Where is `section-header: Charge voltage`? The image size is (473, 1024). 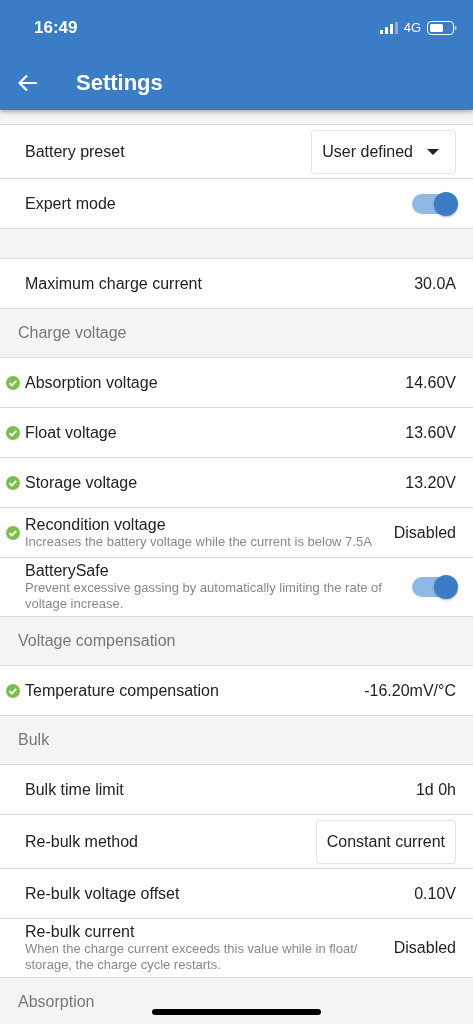
section-header: Charge voltage is located at coordinates (72, 333).